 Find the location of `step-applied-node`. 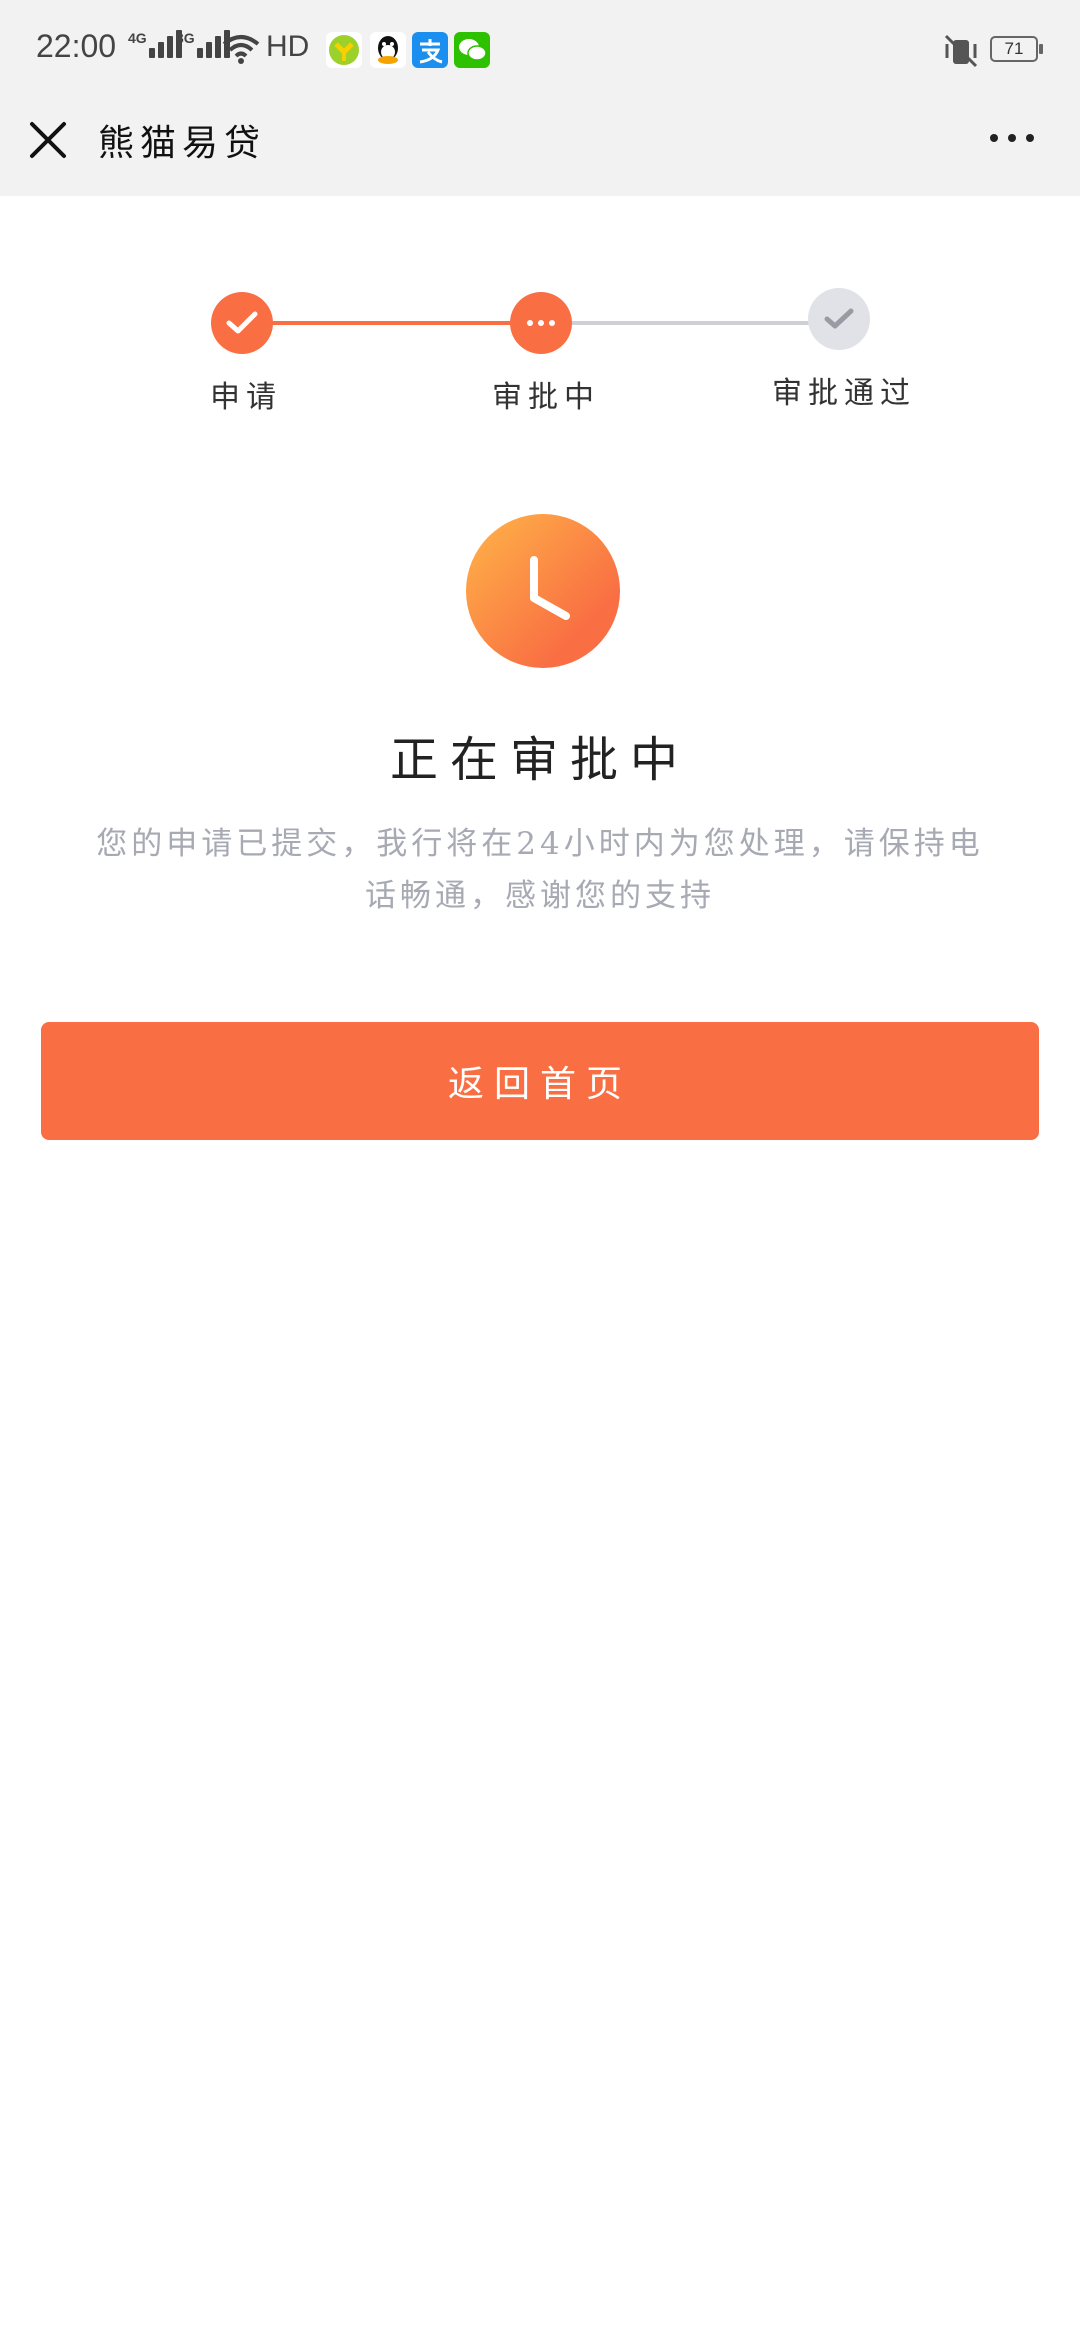

step-applied-node is located at coordinates (242, 323).